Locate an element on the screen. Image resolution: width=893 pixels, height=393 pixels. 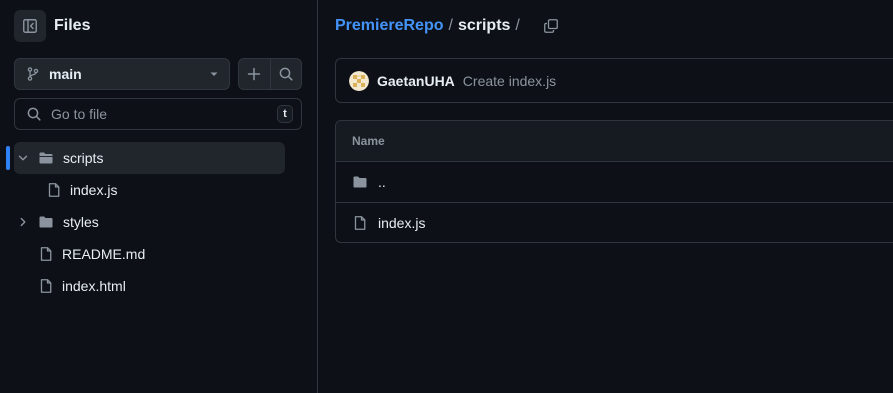
copy-icon is located at coordinates (550, 26).